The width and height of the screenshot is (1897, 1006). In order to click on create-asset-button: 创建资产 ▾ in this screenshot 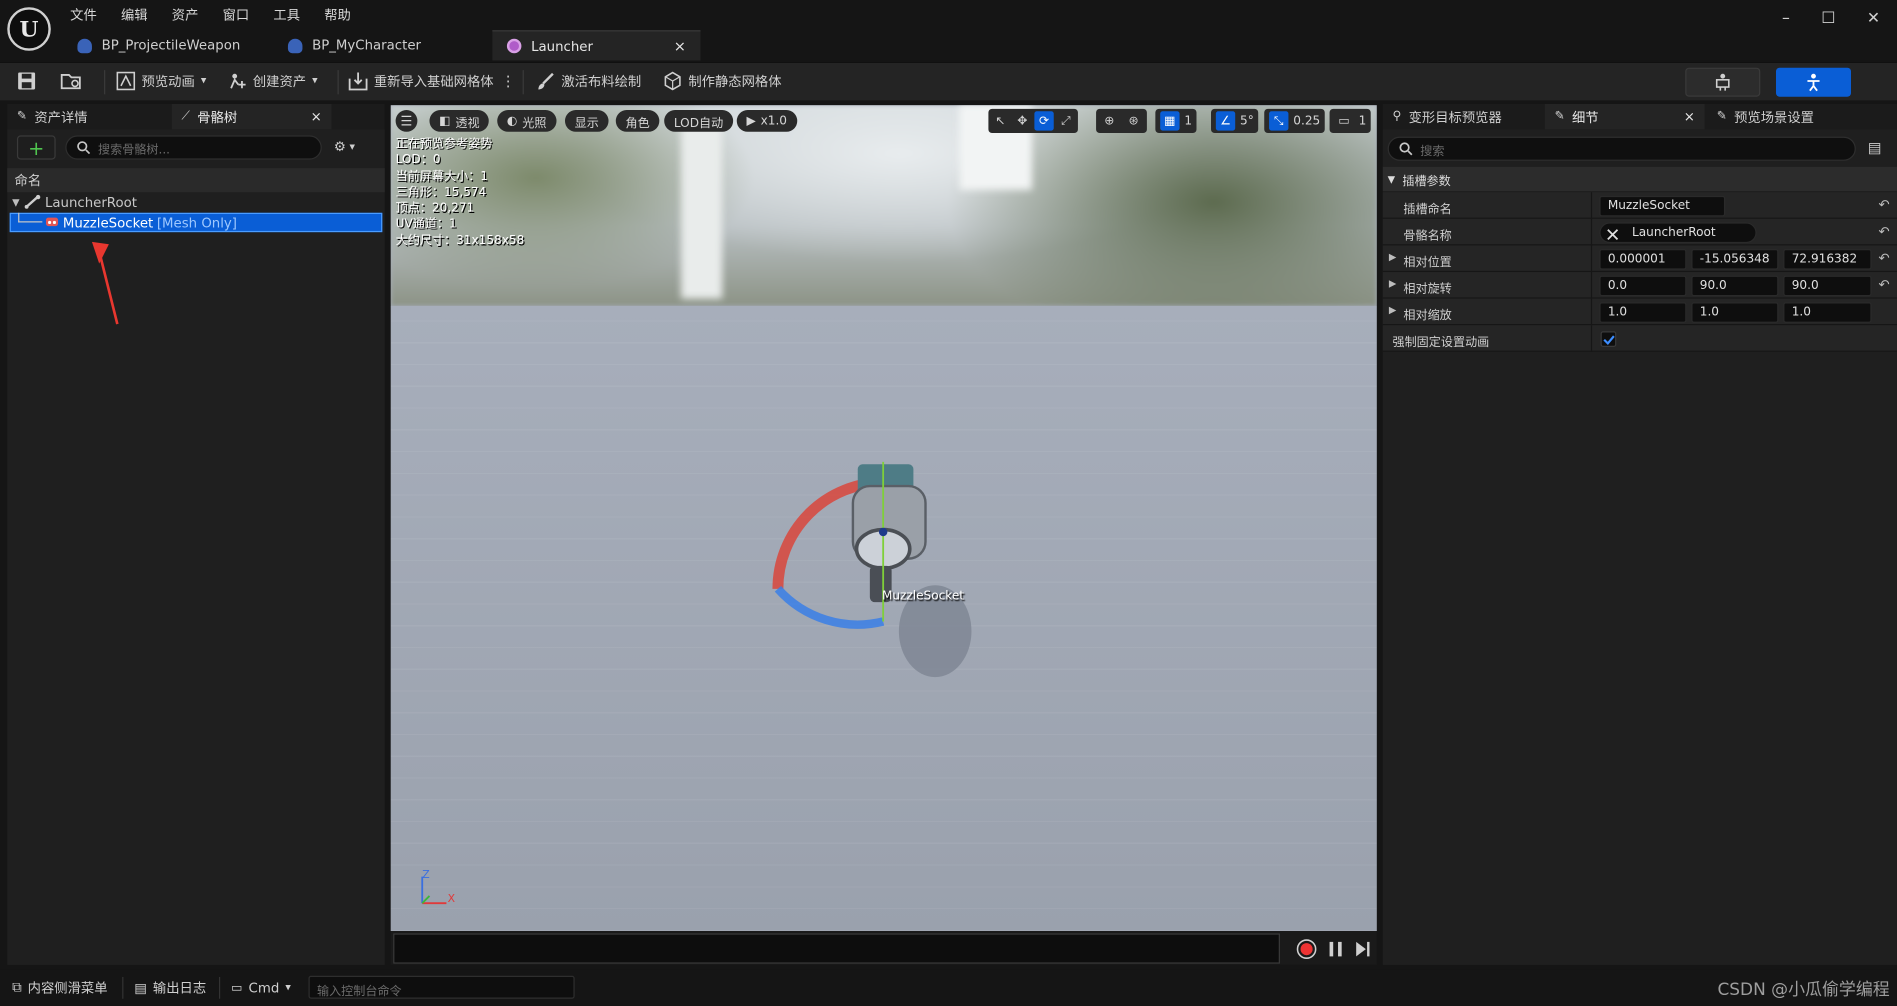, I will do `click(272, 81)`.